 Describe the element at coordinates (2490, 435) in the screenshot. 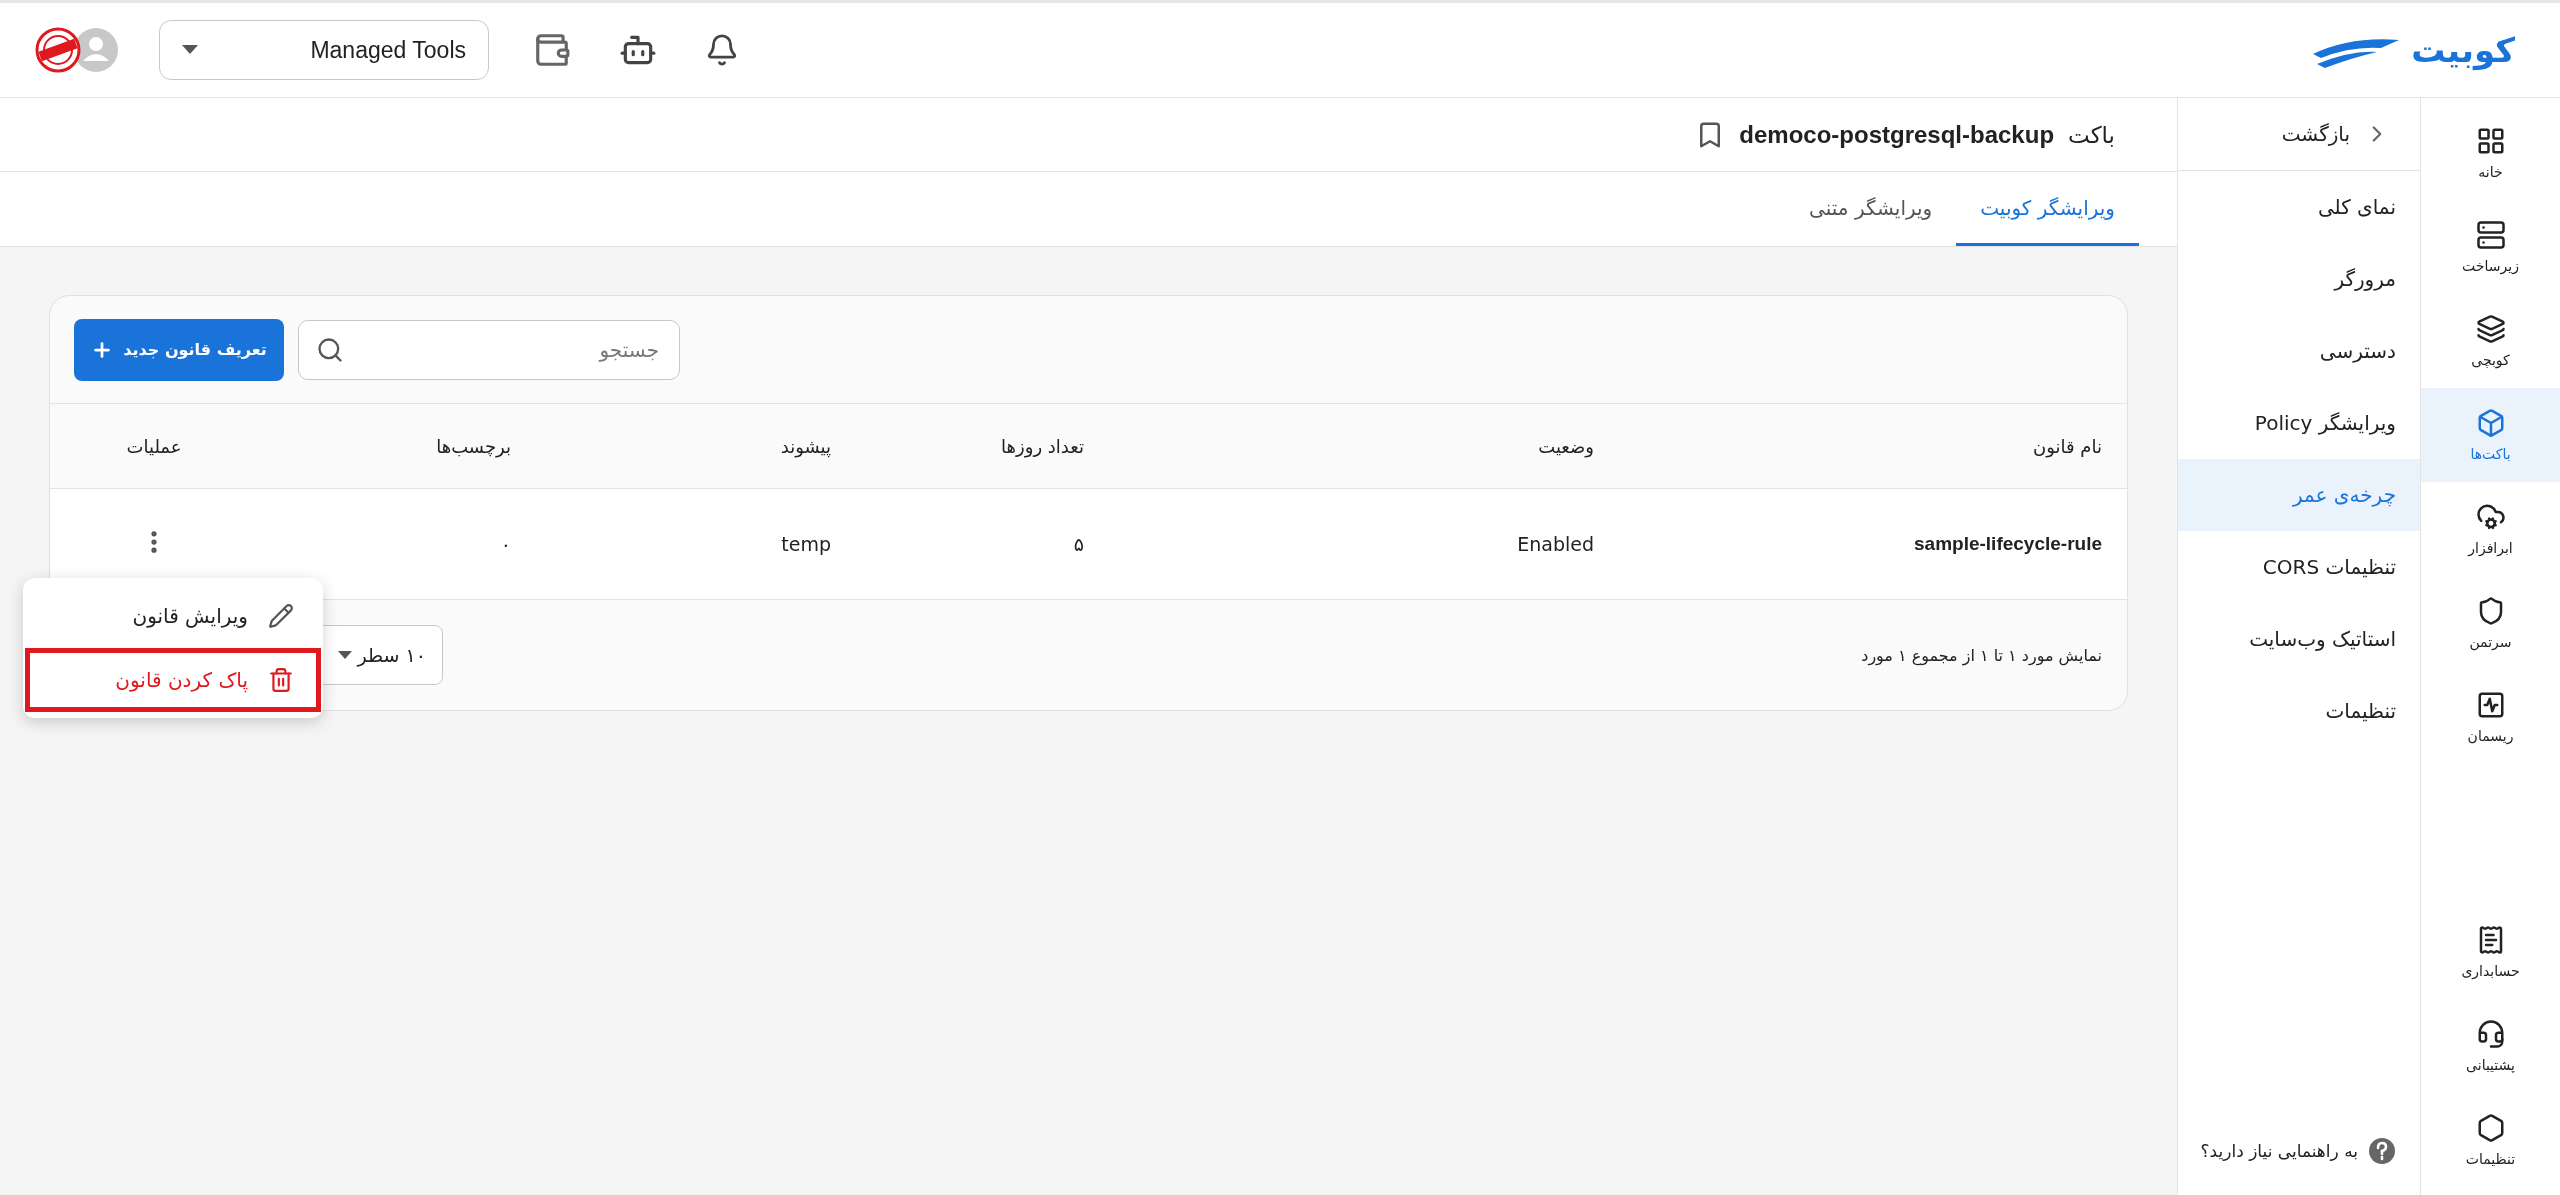

I see `rail-item: باکت‌ها` at that location.